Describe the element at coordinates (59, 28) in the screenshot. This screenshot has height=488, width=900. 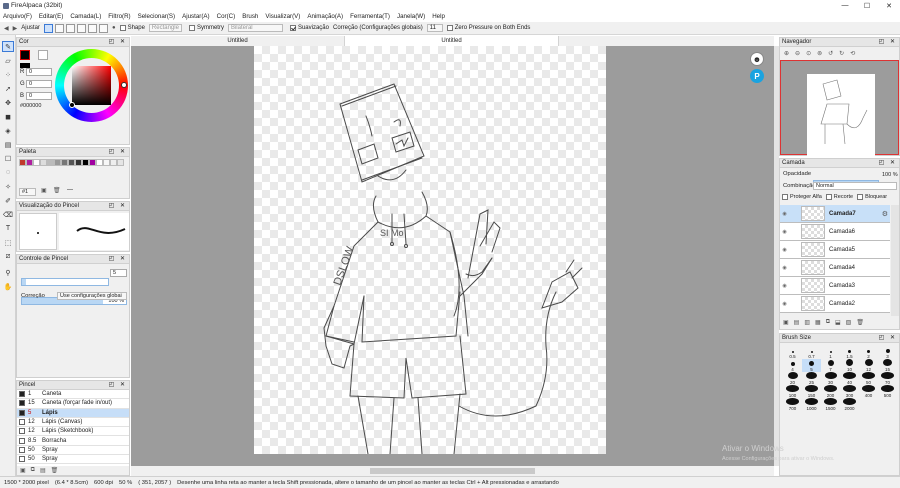
I see `brush-mode-line-icon` at that location.